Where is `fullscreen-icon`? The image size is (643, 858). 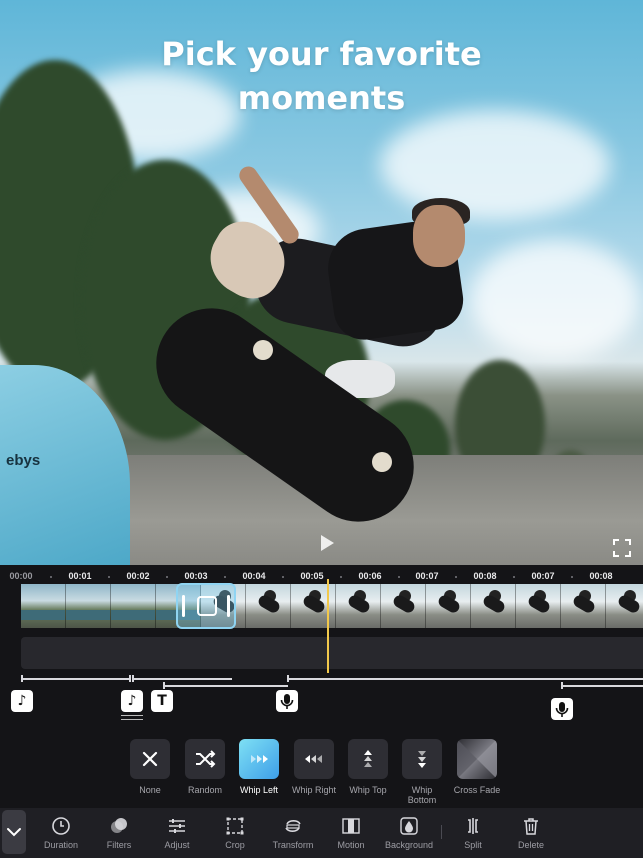 fullscreen-icon is located at coordinates (622, 548).